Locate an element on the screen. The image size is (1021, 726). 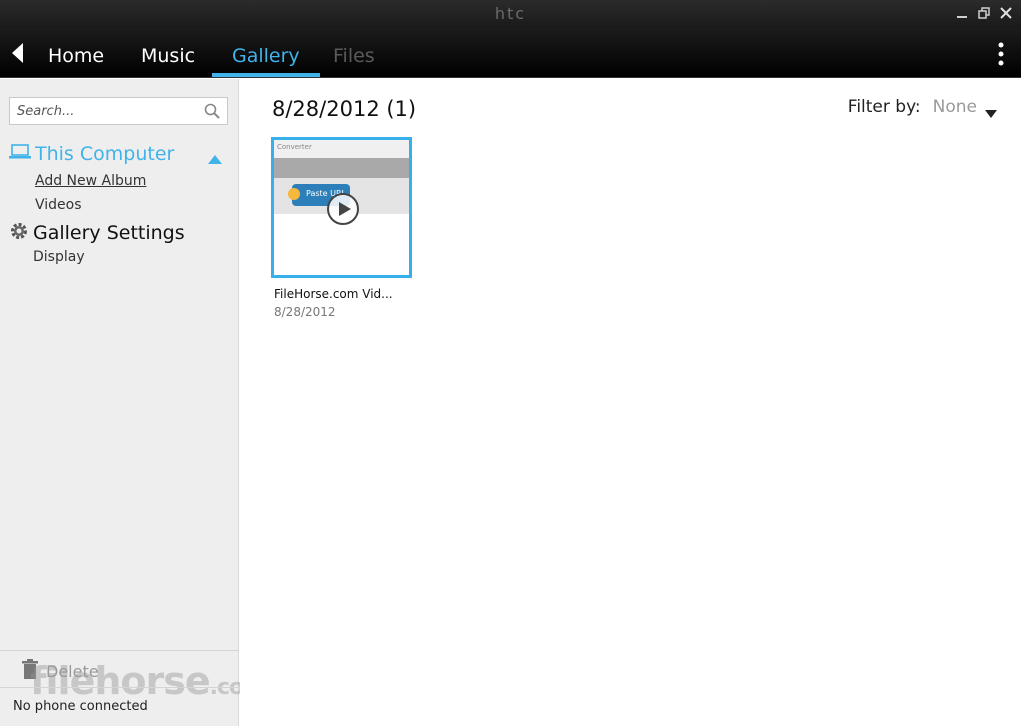
more-options-icon is located at coordinates (1001, 54).